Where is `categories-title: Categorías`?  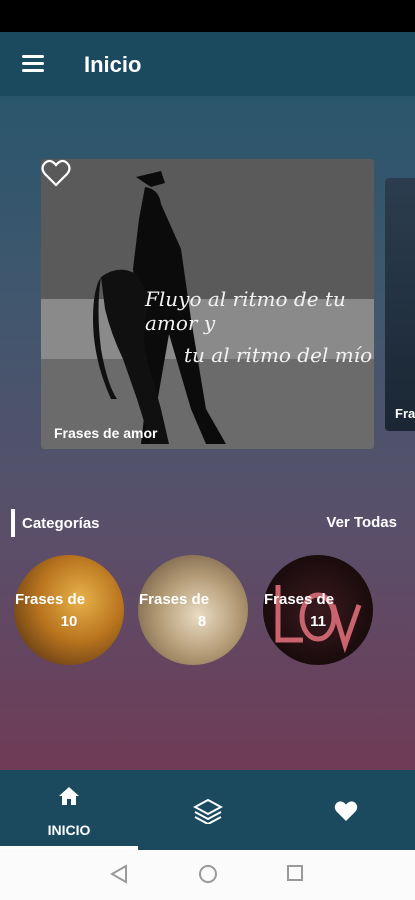
categories-title: Categorías is located at coordinates (61, 523).